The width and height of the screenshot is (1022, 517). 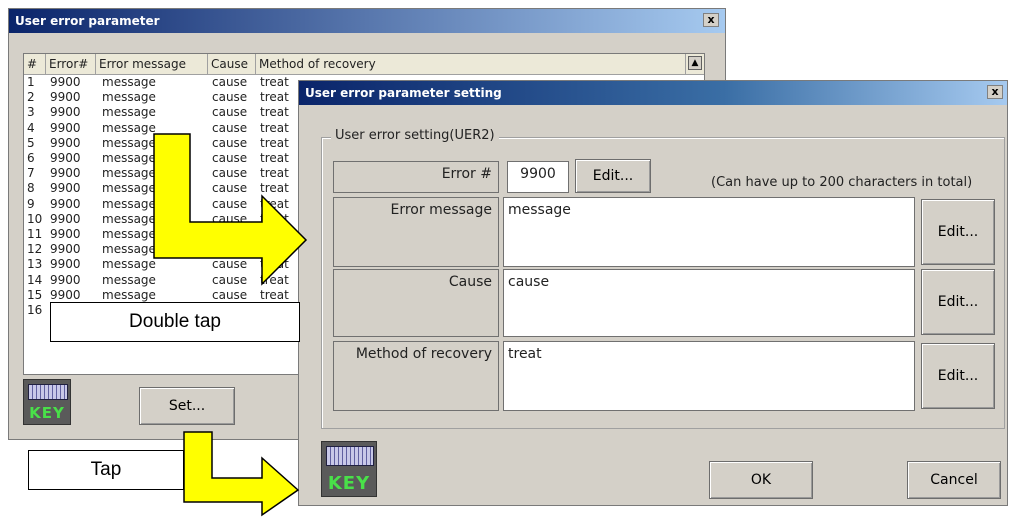 I want to click on tap-arrow-icon, so click(x=241, y=474).